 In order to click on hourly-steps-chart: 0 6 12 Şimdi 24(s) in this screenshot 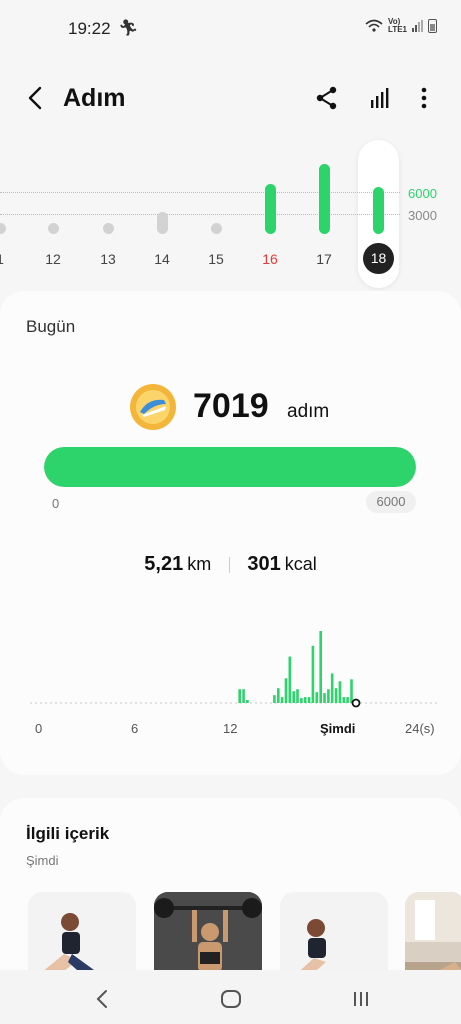, I will do `click(235, 681)`.